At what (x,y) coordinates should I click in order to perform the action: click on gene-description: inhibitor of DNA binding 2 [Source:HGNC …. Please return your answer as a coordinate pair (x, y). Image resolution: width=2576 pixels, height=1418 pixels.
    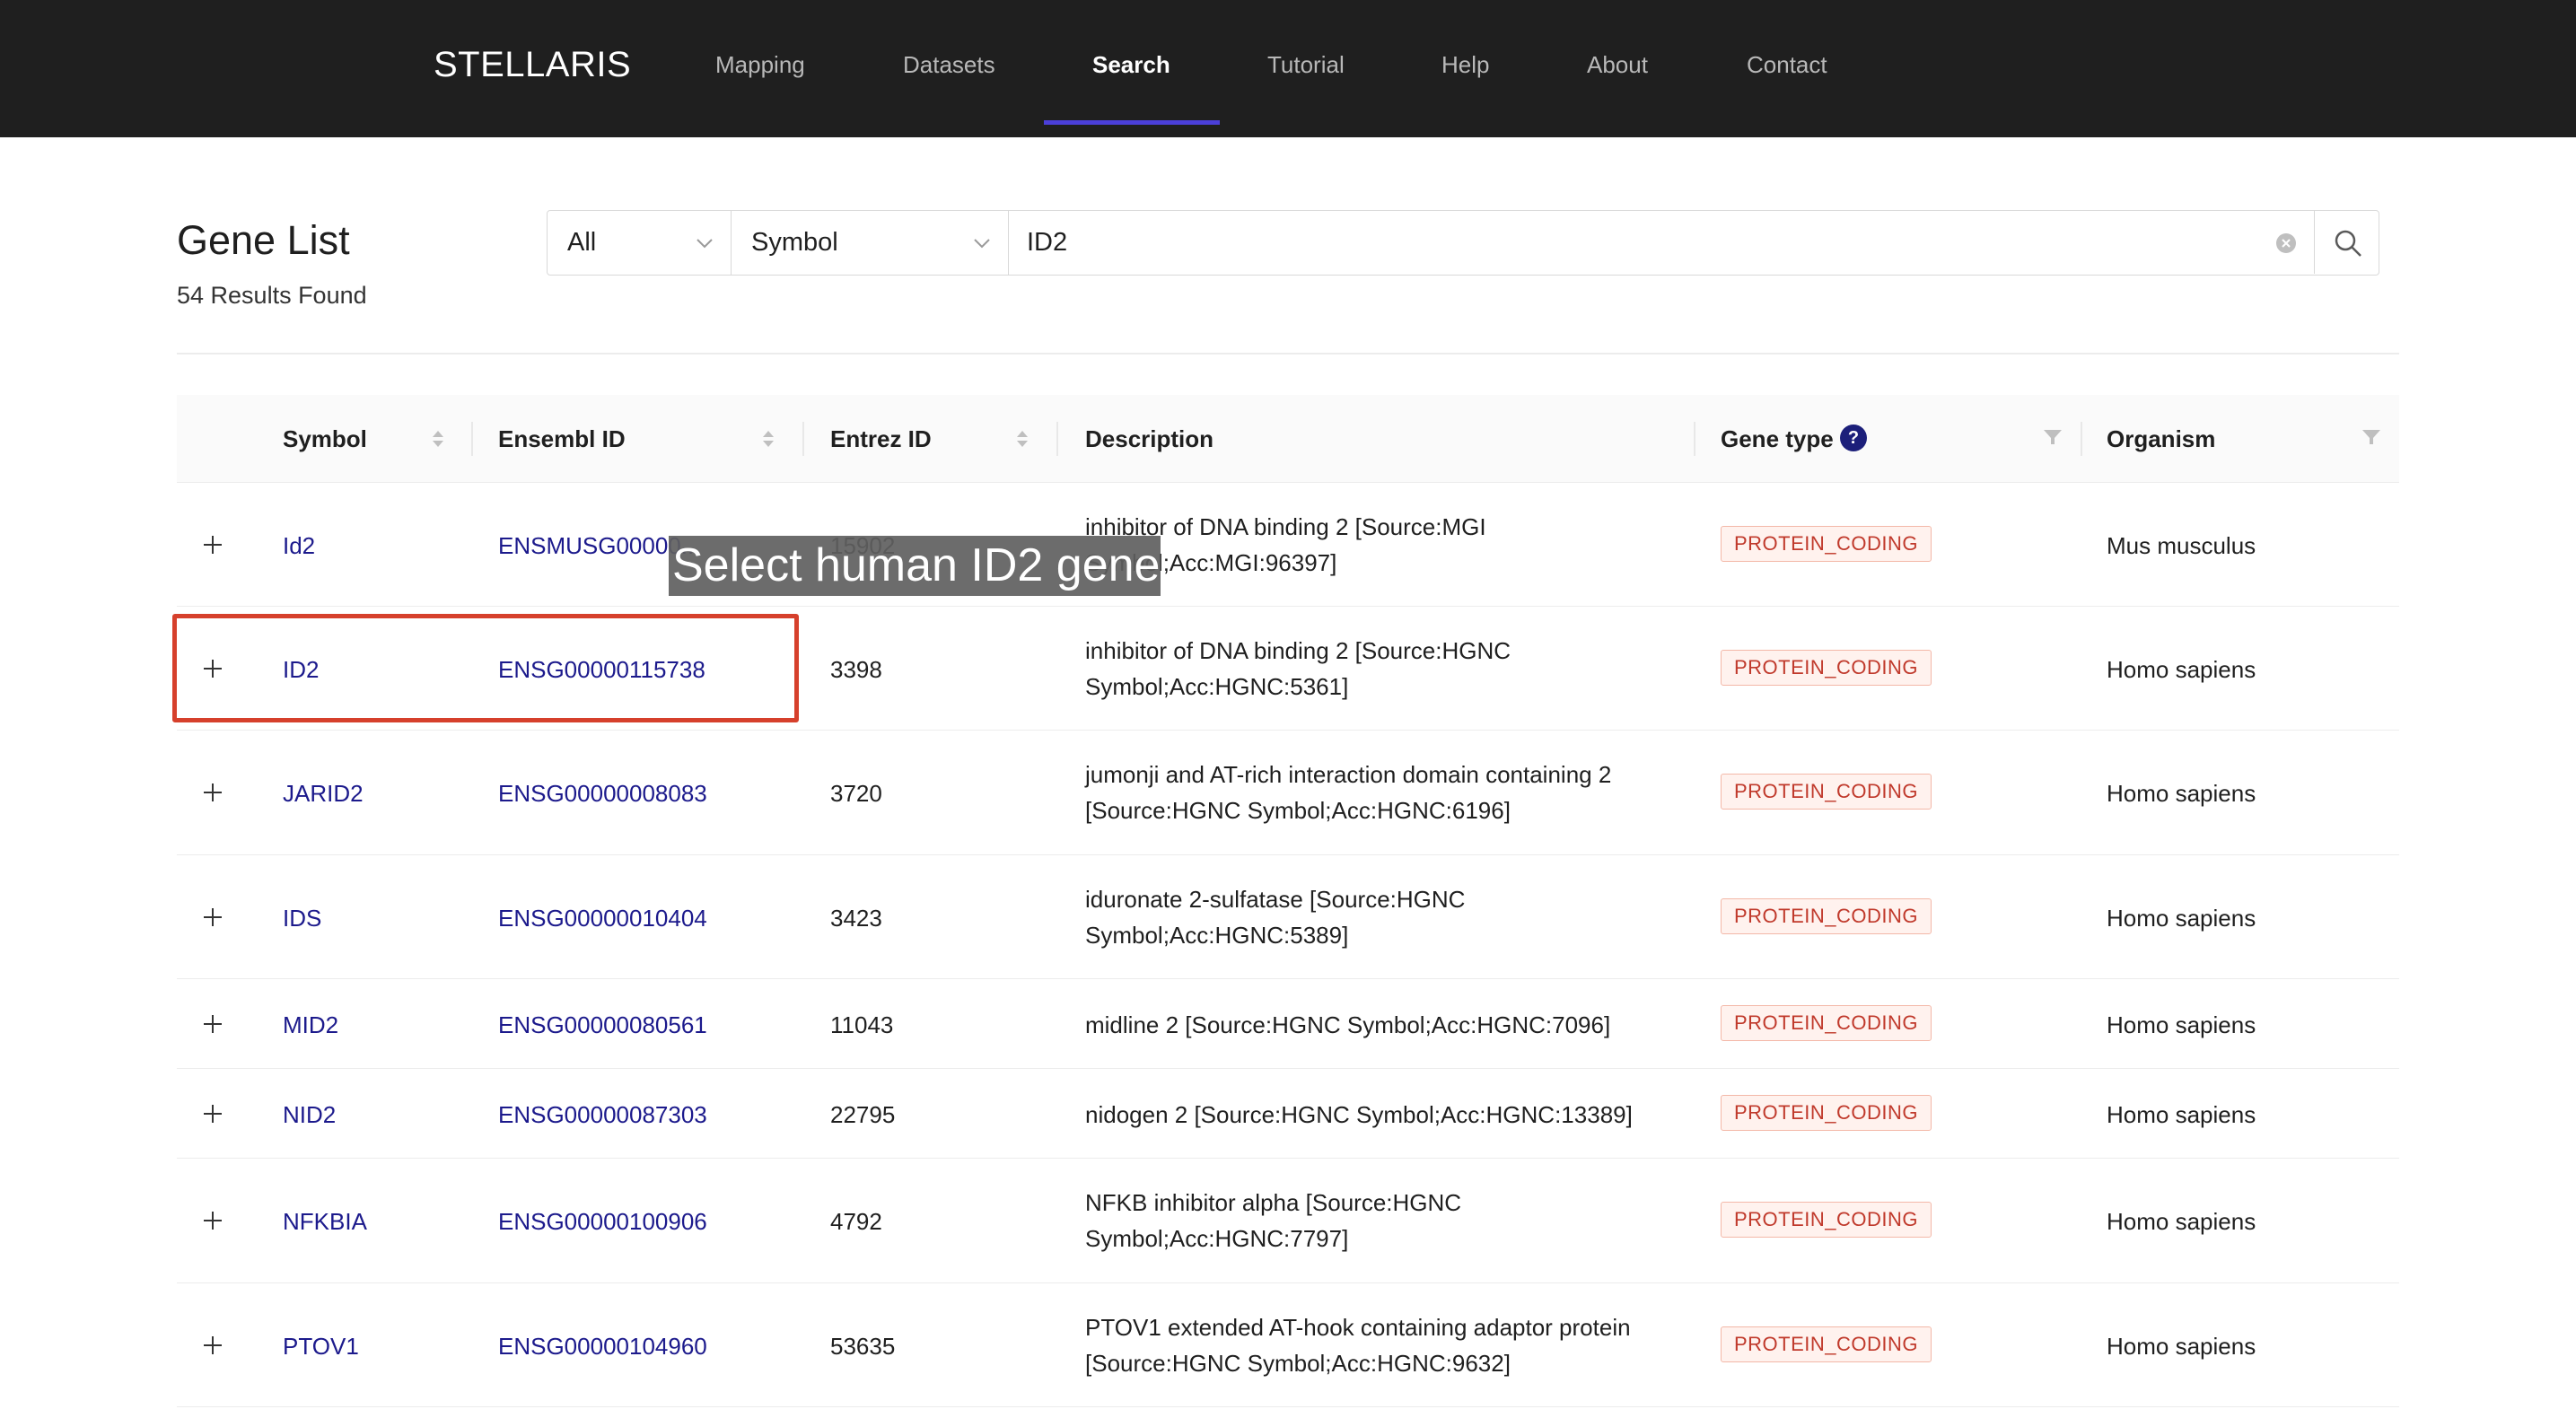
    Looking at the image, I should click on (1298, 668).